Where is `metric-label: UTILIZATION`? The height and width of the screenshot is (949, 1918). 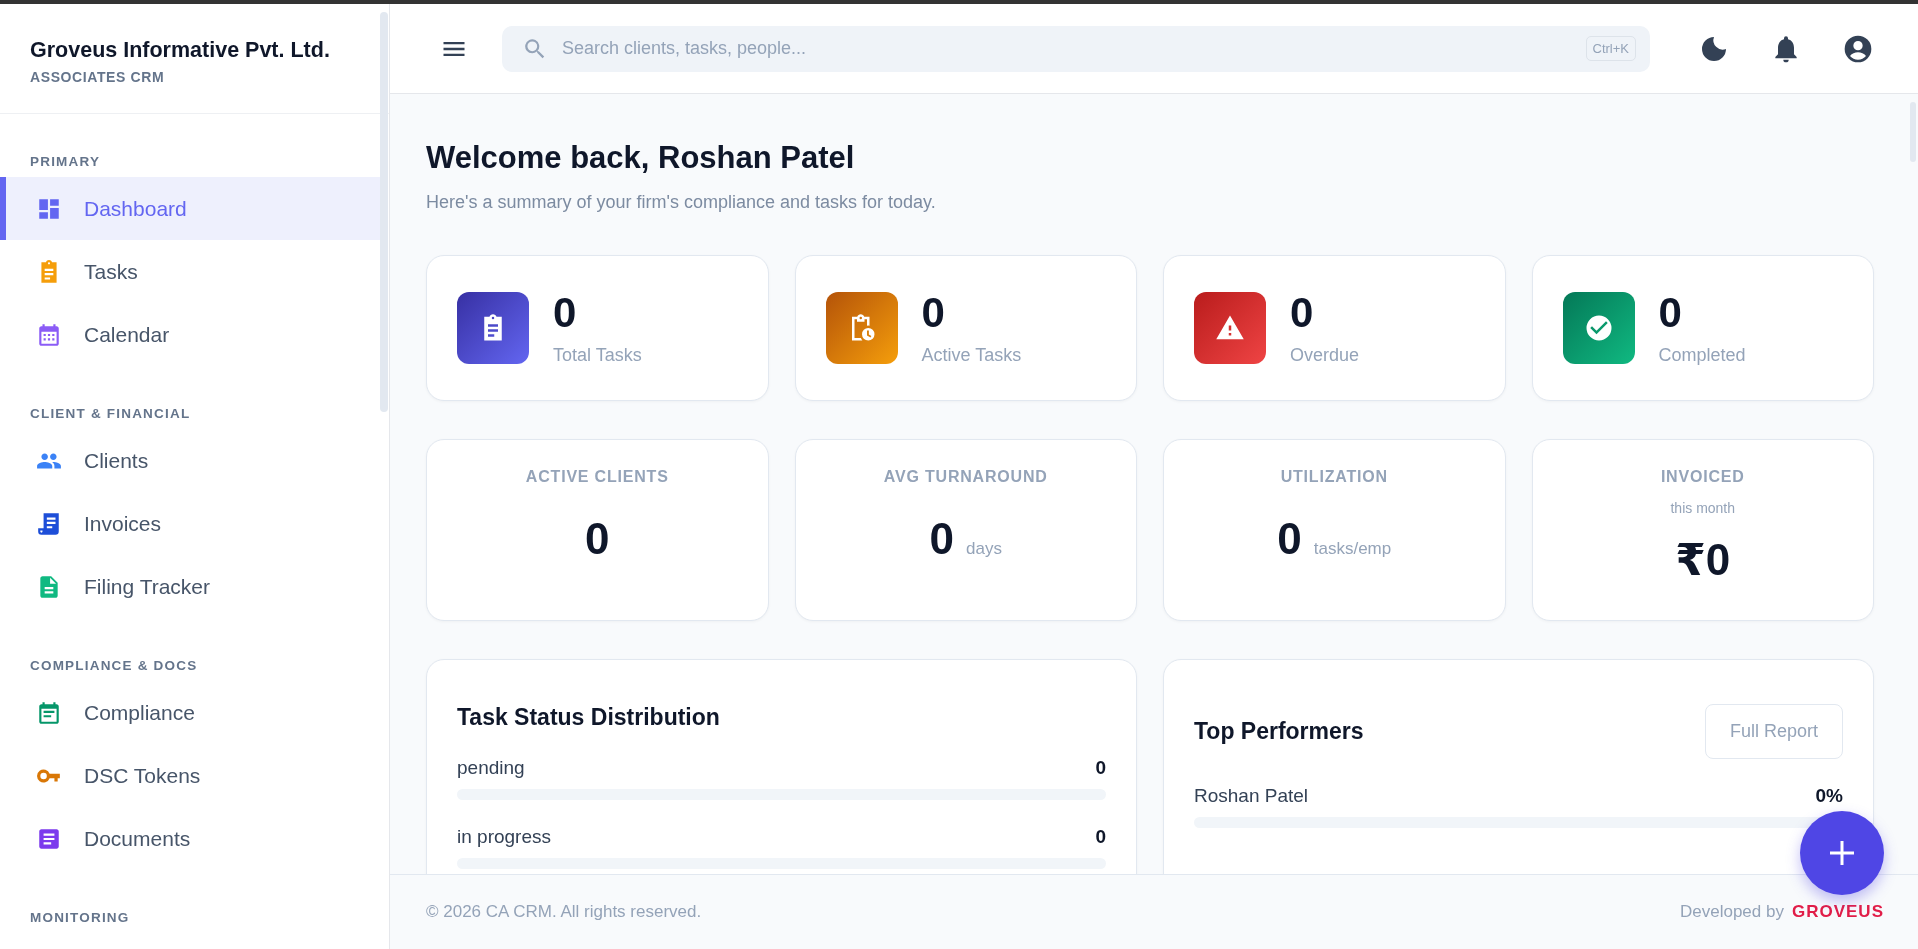
metric-label: UTILIZATION is located at coordinates (1334, 477).